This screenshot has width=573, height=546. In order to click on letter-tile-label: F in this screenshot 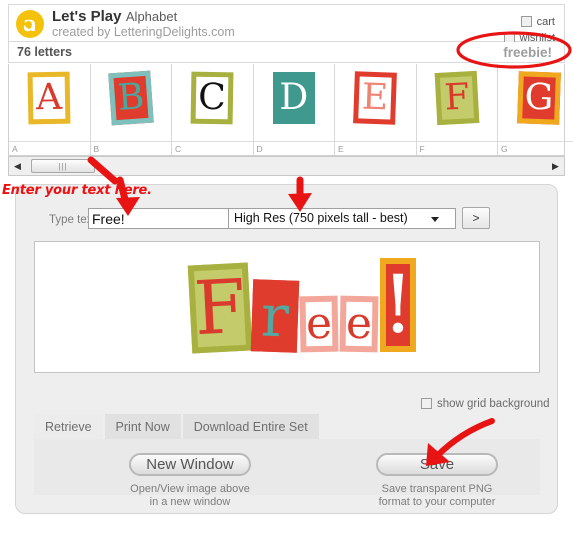, I will do `click(422, 149)`.